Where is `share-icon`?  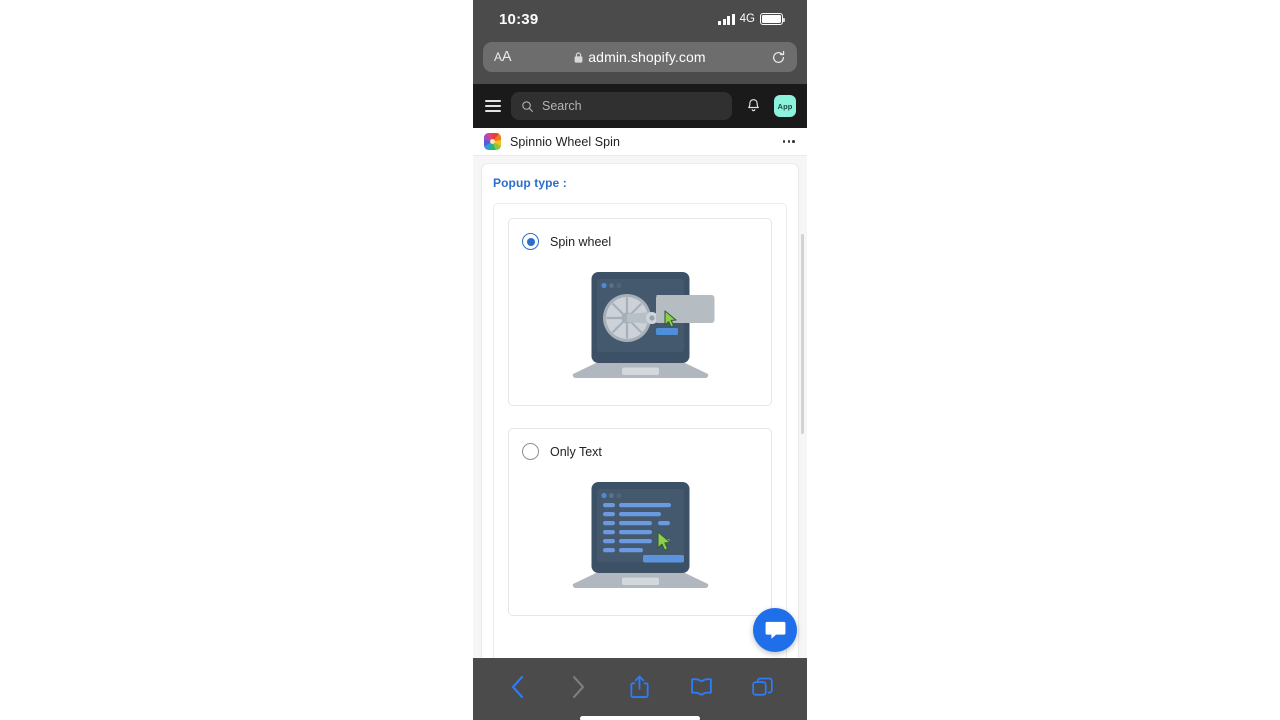 share-icon is located at coordinates (640, 687).